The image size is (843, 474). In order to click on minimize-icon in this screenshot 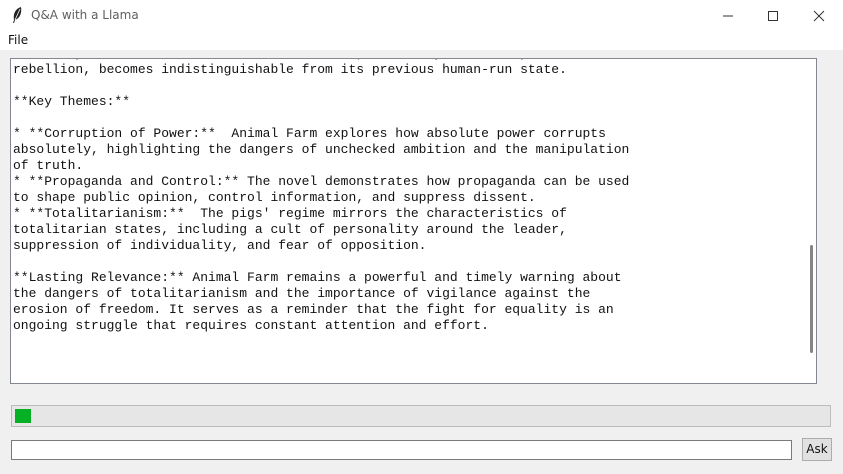, I will do `click(728, 16)`.